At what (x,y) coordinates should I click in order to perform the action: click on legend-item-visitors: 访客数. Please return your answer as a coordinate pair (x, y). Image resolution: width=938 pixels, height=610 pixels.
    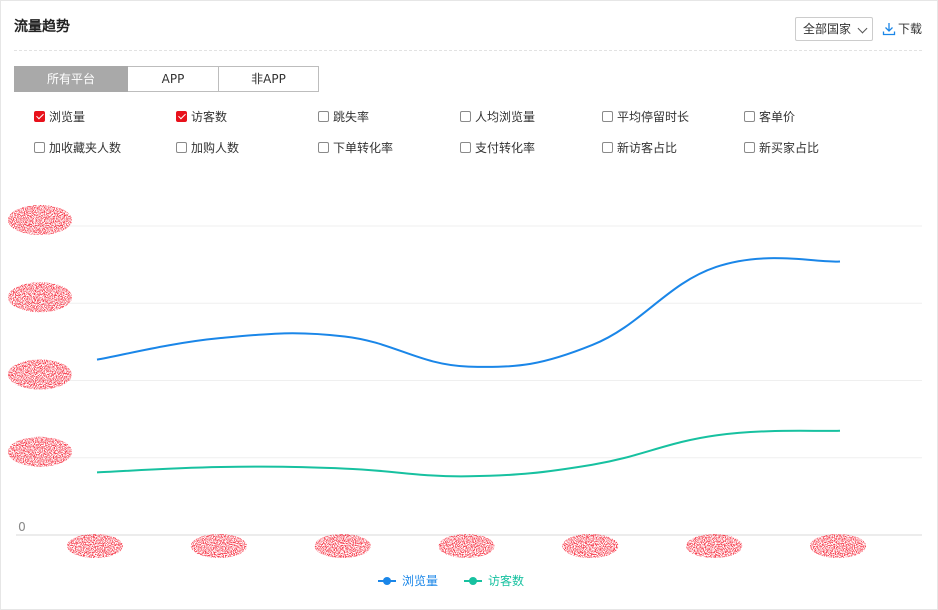
    Looking at the image, I should click on (494, 580).